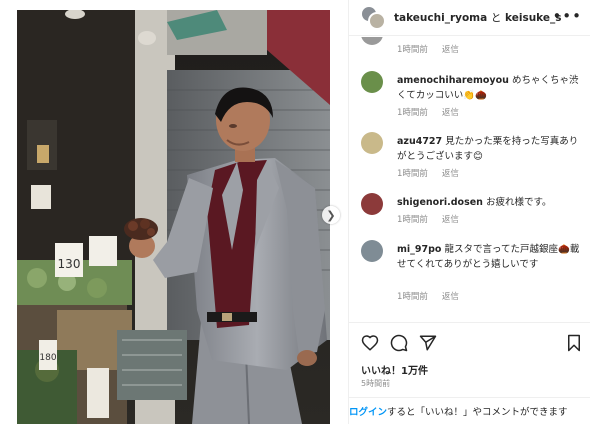 The height and width of the screenshot is (424, 590). What do you see at coordinates (419, 249) in the screenshot?
I see `comment-username: mi_97po` at bounding box center [419, 249].